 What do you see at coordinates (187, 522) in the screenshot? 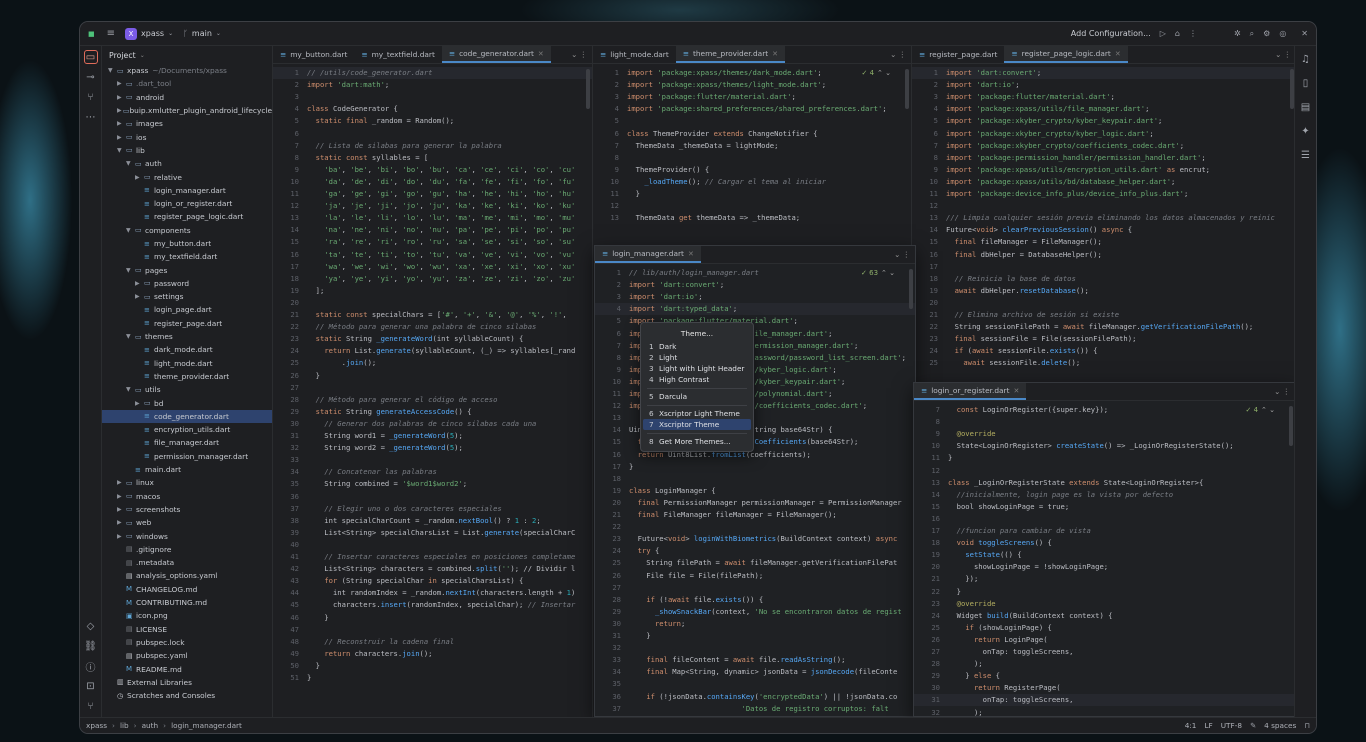
I see `tree-item: ▶ ▭ web` at bounding box center [187, 522].